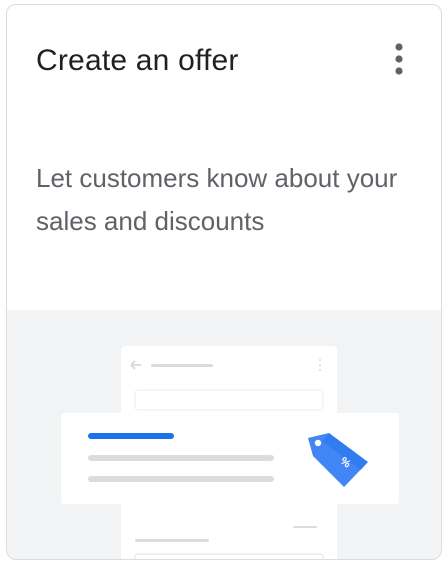  What do you see at coordinates (131, 436) in the screenshot?
I see `offer-title-line` at bounding box center [131, 436].